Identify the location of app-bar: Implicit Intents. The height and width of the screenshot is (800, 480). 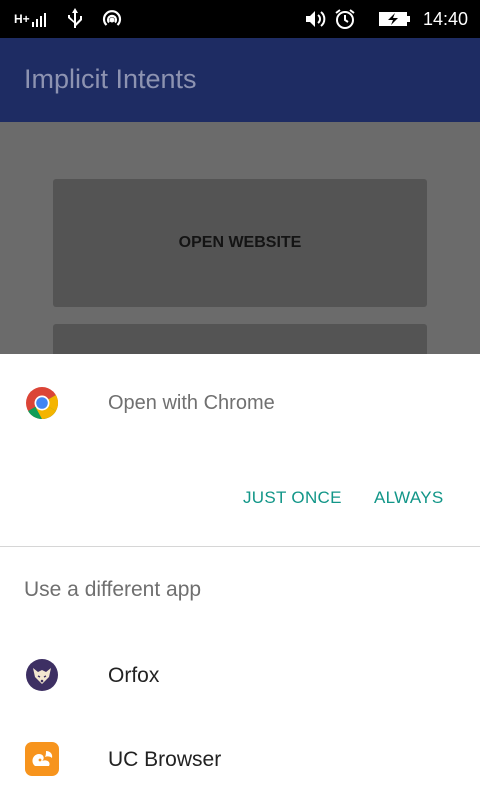
(240, 80).